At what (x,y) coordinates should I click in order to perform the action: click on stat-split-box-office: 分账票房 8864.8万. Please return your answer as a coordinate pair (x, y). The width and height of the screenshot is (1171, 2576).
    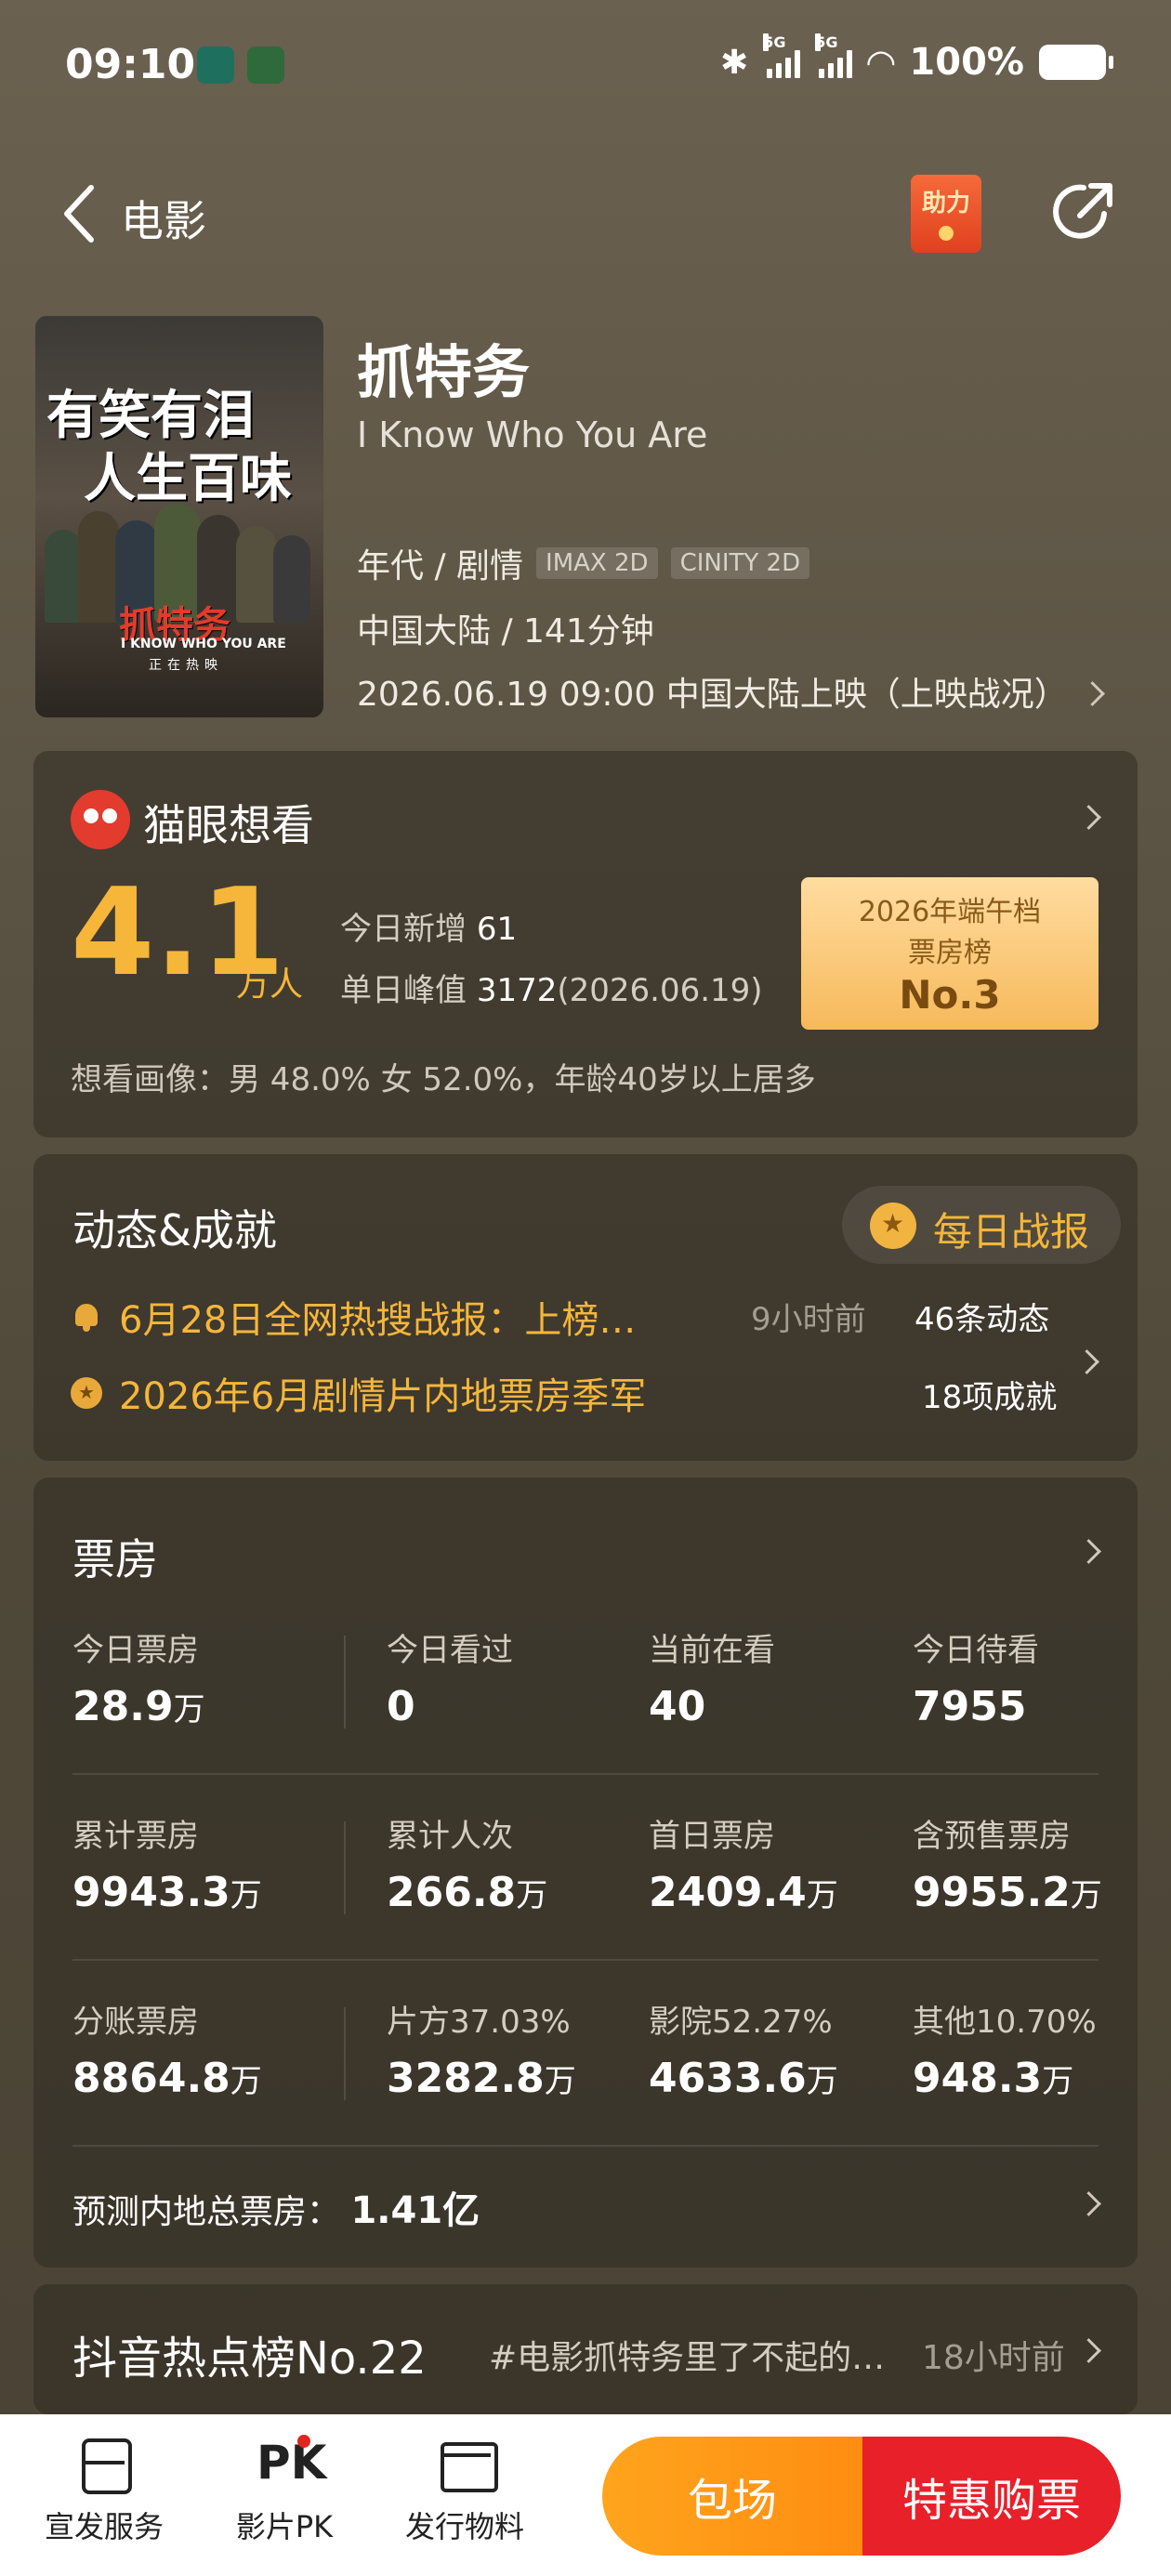
    Looking at the image, I should click on (167, 2049).